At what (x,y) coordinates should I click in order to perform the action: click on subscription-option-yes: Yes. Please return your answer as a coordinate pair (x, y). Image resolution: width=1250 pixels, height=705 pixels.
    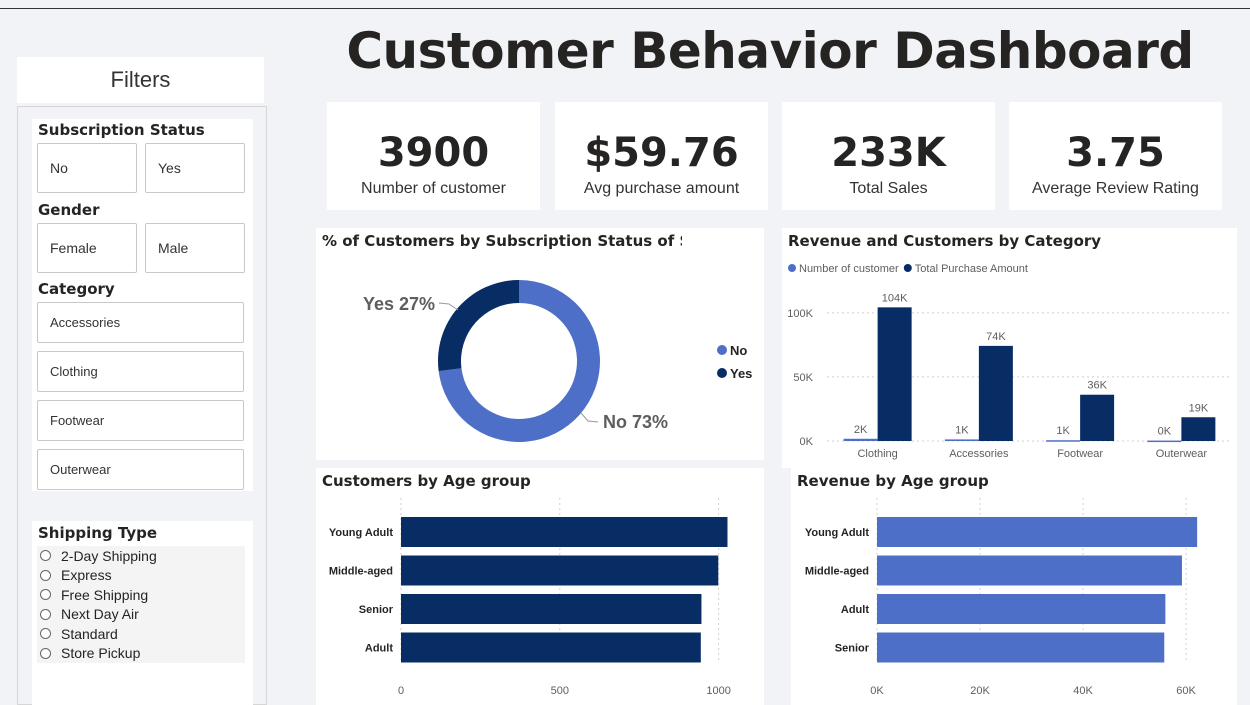
    Looking at the image, I should click on (195, 168).